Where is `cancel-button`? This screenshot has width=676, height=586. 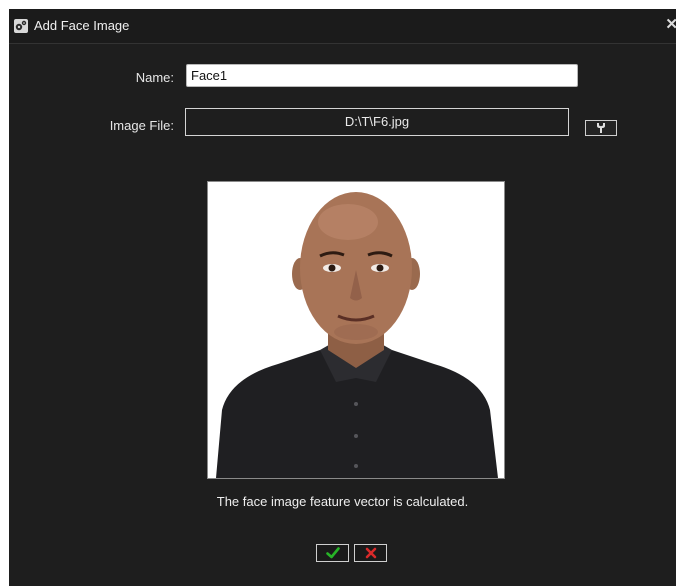
cancel-button is located at coordinates (370, 553).